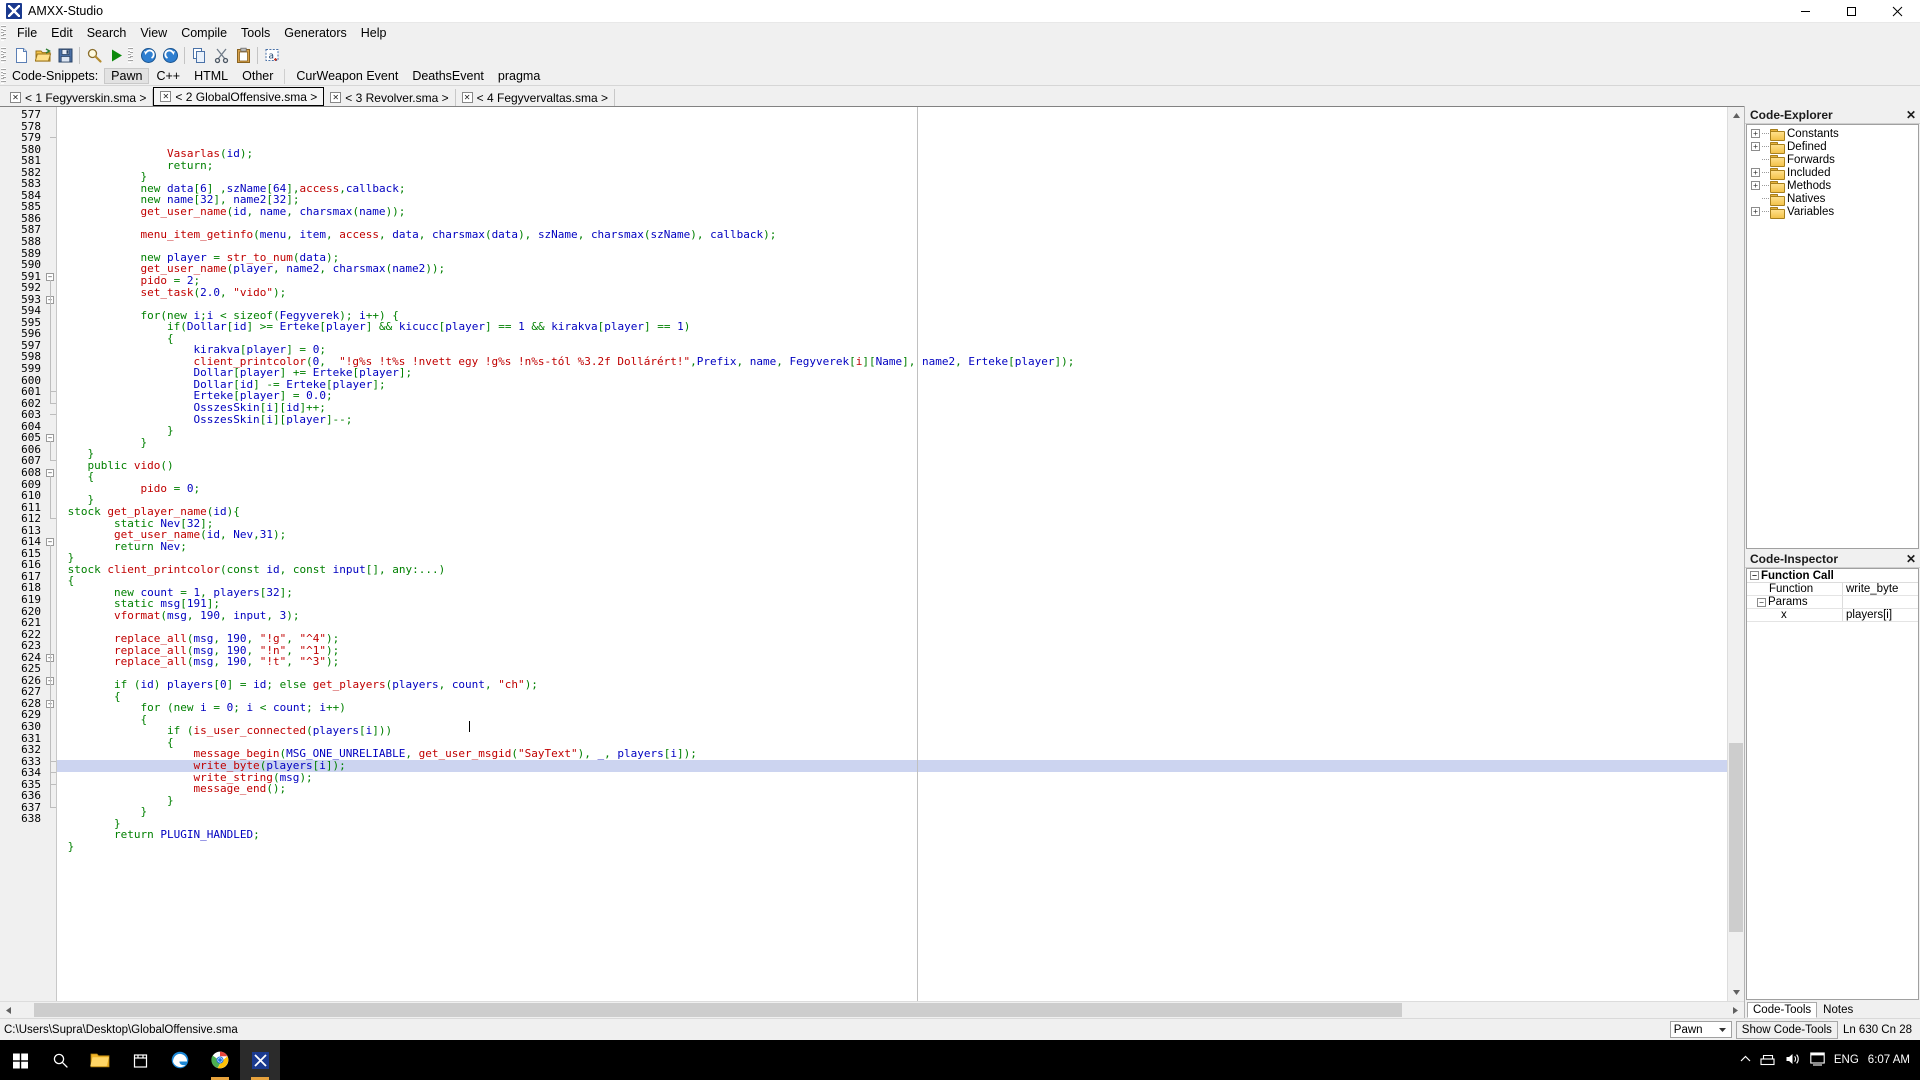 The width and height of the screenshot is (1920, 1080). I want to click on code-explorer-item: + Defined, so click(1832, 147).